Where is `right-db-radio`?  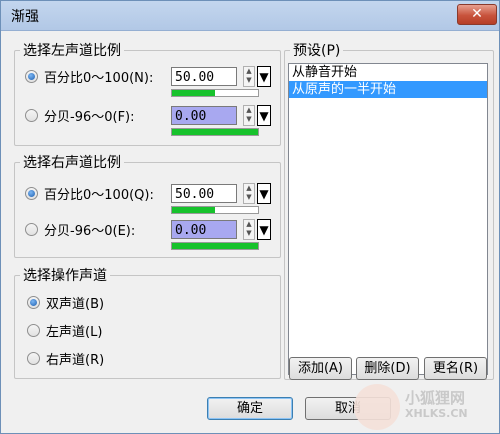
right-db-radio is located at coordinates (31, 229).